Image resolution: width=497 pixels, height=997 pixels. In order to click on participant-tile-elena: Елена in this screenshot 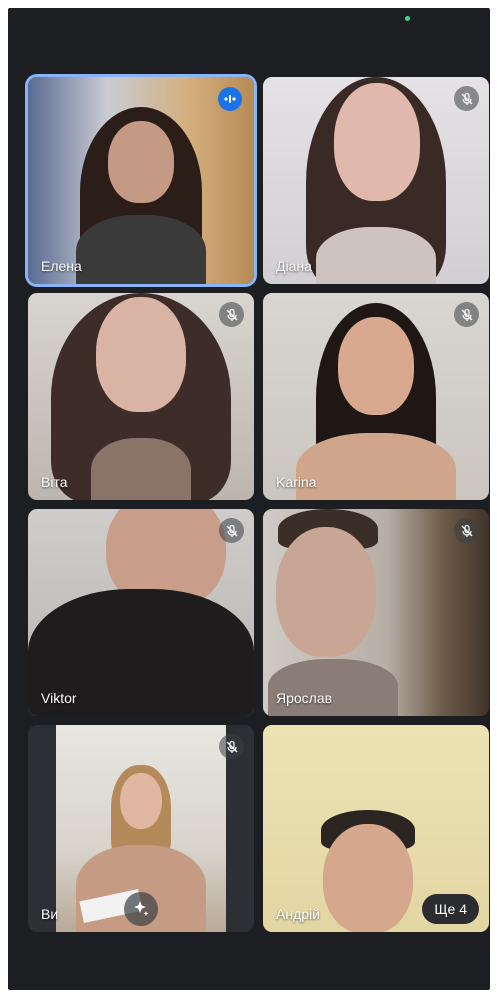, I will do `click(141, 180)`.